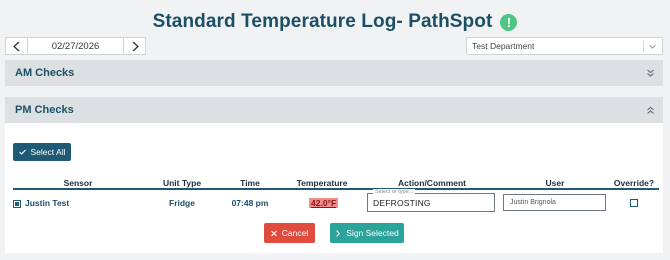 The image size is (670, 260). What do you see at coordinates (182, 203) in the screenshot?
I see `row-unit-type: Fridge` at bounding box center [182, 203].